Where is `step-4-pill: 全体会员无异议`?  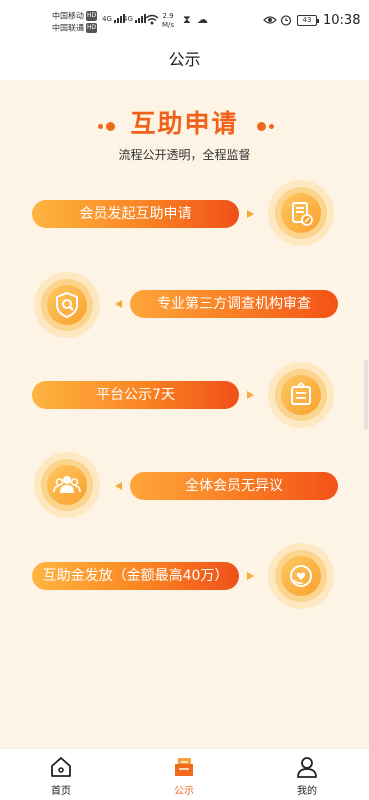 step-4-pill: 全体会员无异议 is located at coordinates (234, 486).